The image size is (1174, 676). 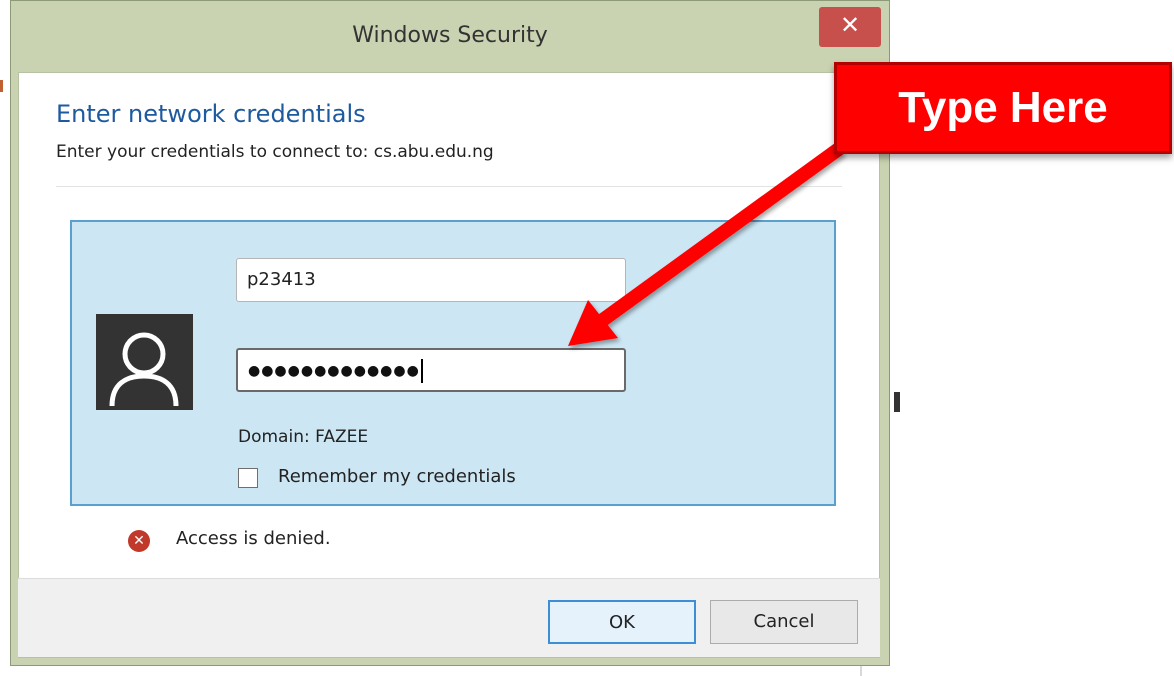 What do you see at coordinates (334, 371) in the screenshot?
I see `password-mask: ●●●●●●●●●●●●●` at bounding box center [334, 371].